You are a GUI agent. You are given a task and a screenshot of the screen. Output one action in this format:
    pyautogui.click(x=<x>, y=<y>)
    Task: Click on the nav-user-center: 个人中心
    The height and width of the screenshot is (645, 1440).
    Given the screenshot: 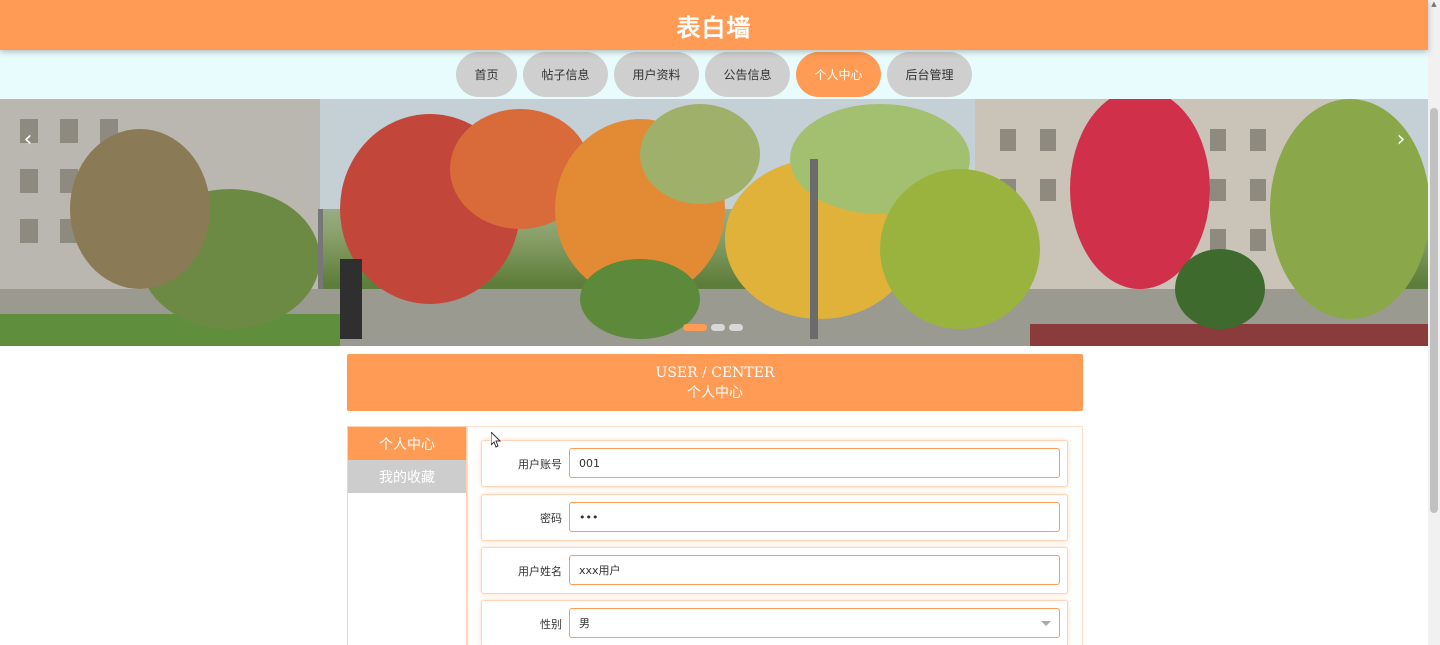 What is the action you would take?
    pyautogui.click(x=838, y=74)
    